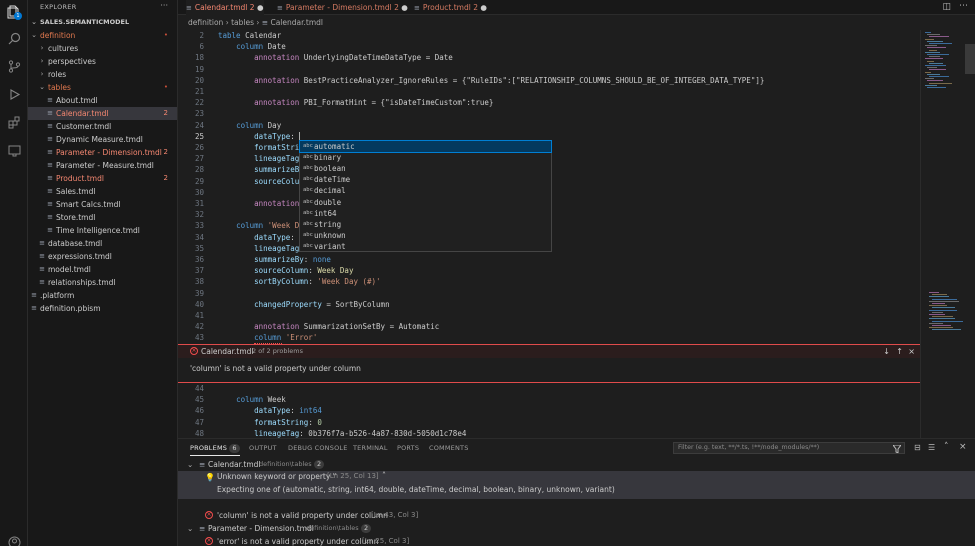 The width and height of the screenshot is (975, 546). Describe the element at coordinates (14, 540) in the screenshot. I see `account-icon` at that location.